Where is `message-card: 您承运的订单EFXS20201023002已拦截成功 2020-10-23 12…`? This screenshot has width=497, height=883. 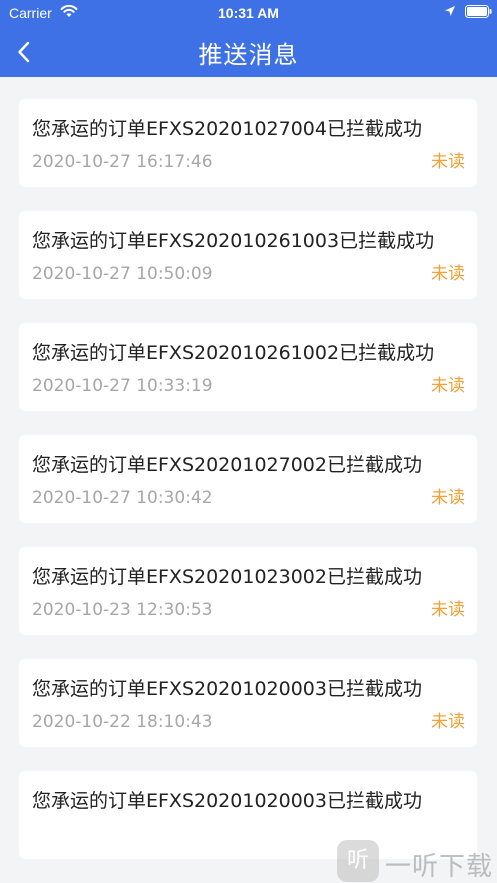
message-card: 您承运的订单EFXS20201023002已拦截成功 2020-10-23 12… is located at coordinates (248, 591).